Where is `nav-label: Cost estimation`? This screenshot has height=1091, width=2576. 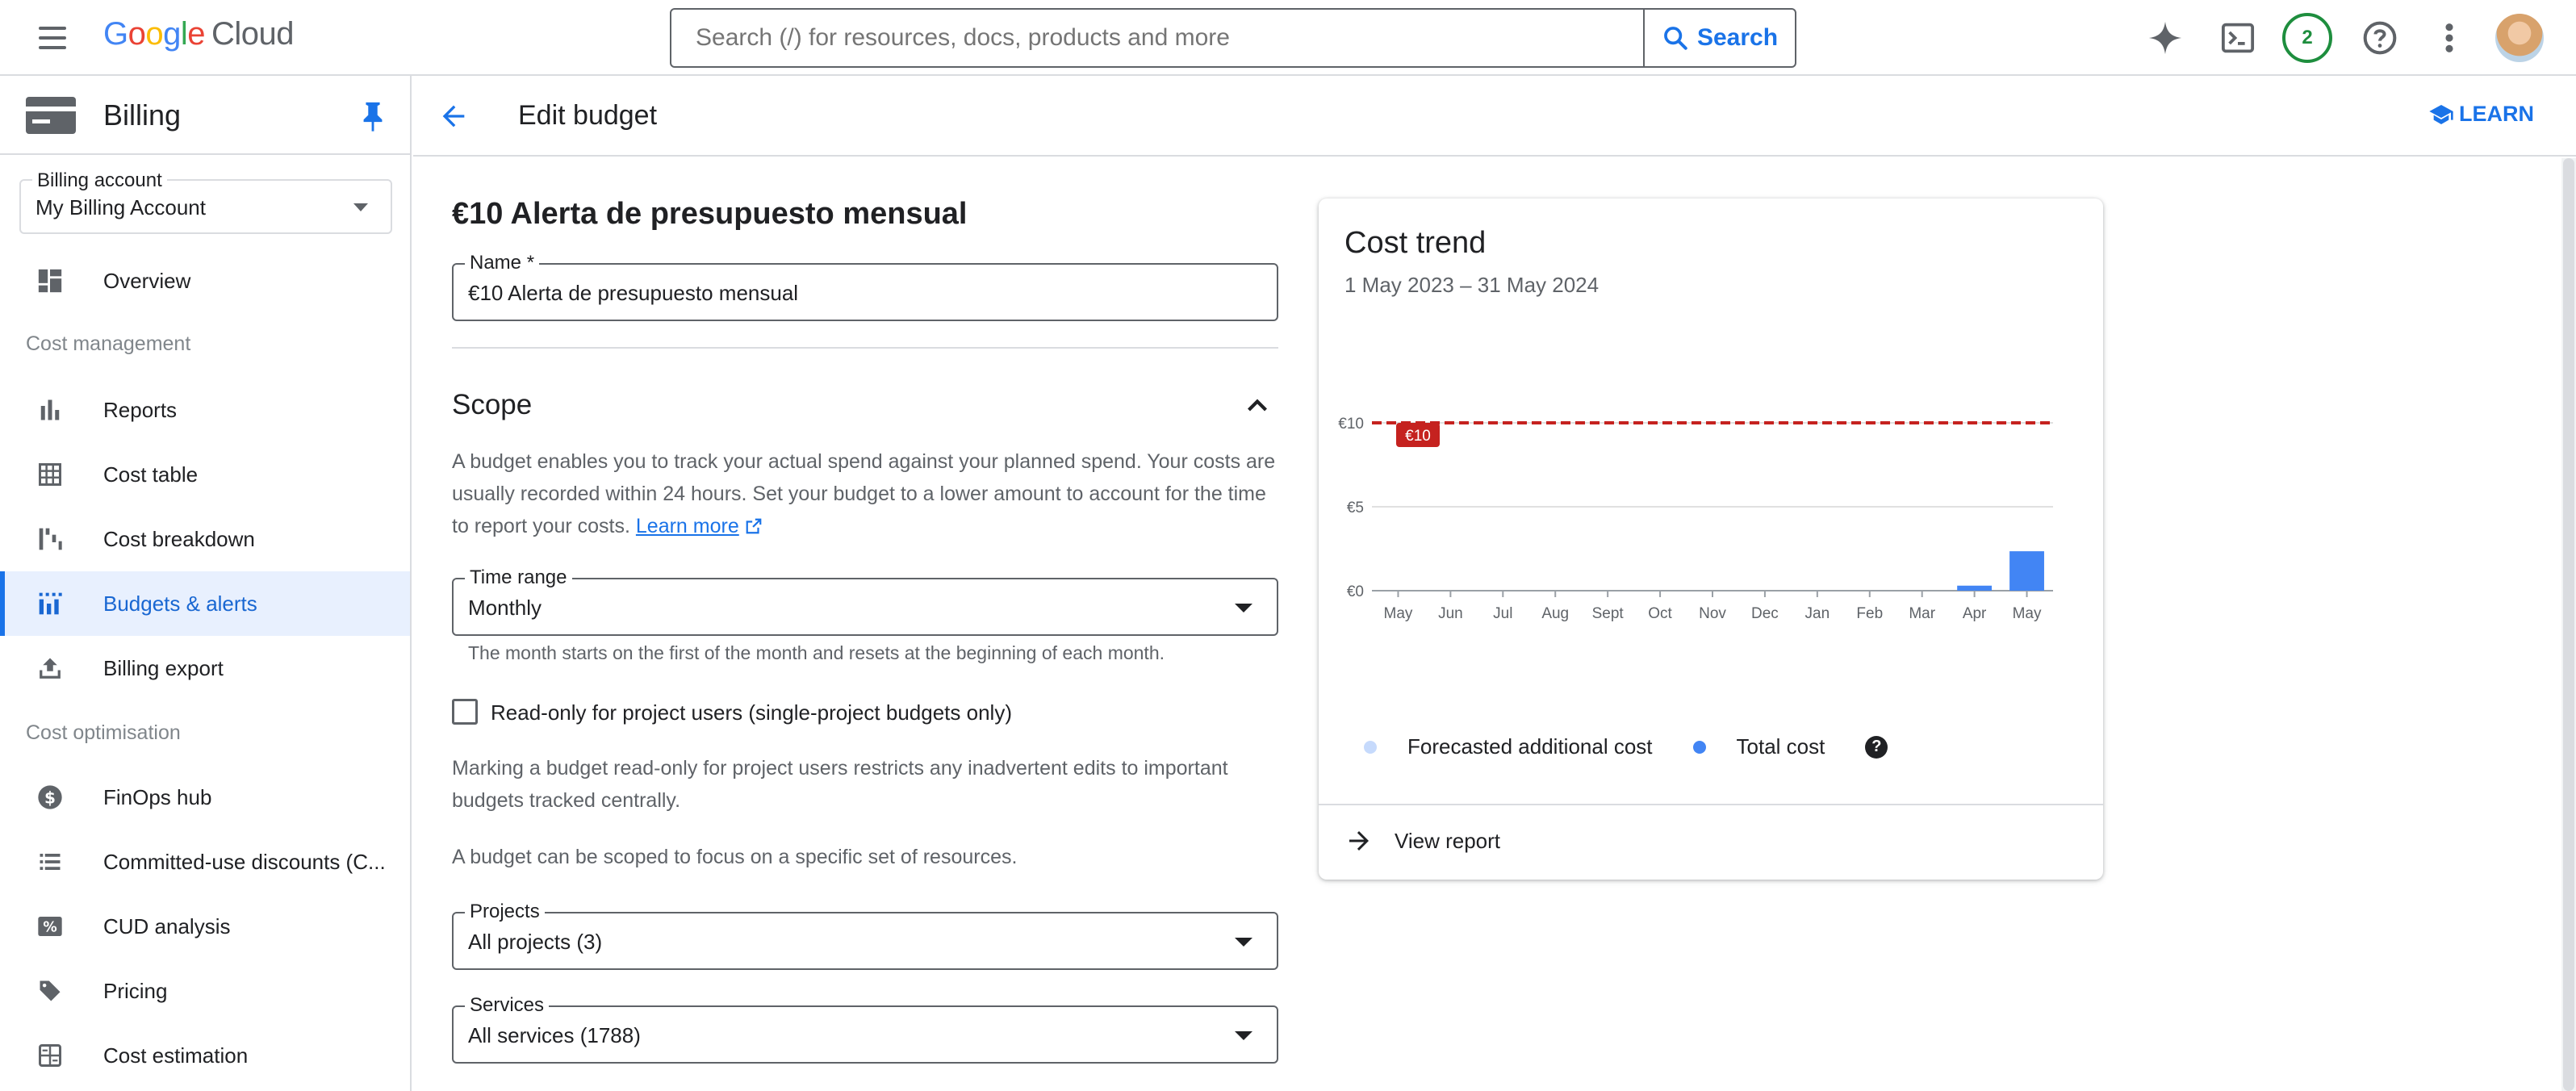 nav-label: Cost estimation is located at coordinates (176, 1055).